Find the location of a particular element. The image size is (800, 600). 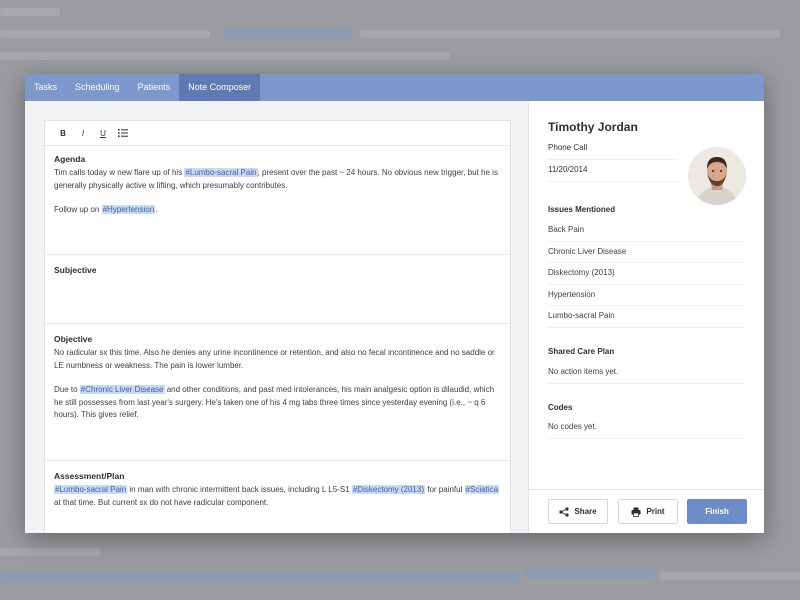

issue-item: Chronic Liver Disease is located at coordinates (646, 252).